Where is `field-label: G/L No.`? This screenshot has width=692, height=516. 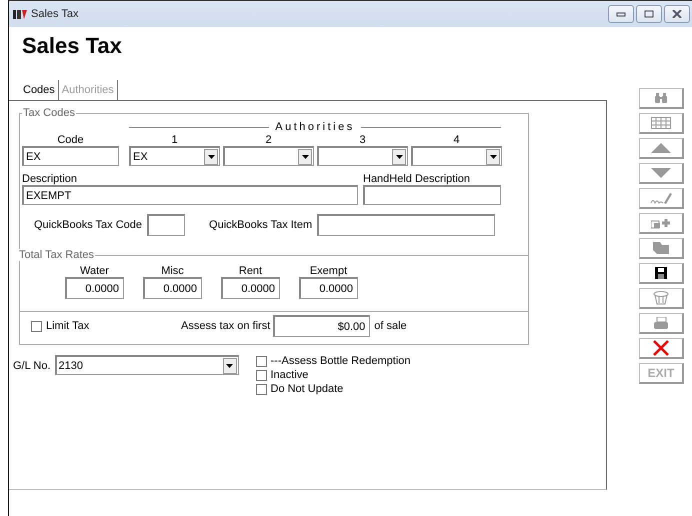
field-label: G/L No. is located at coordinates (31, 366).